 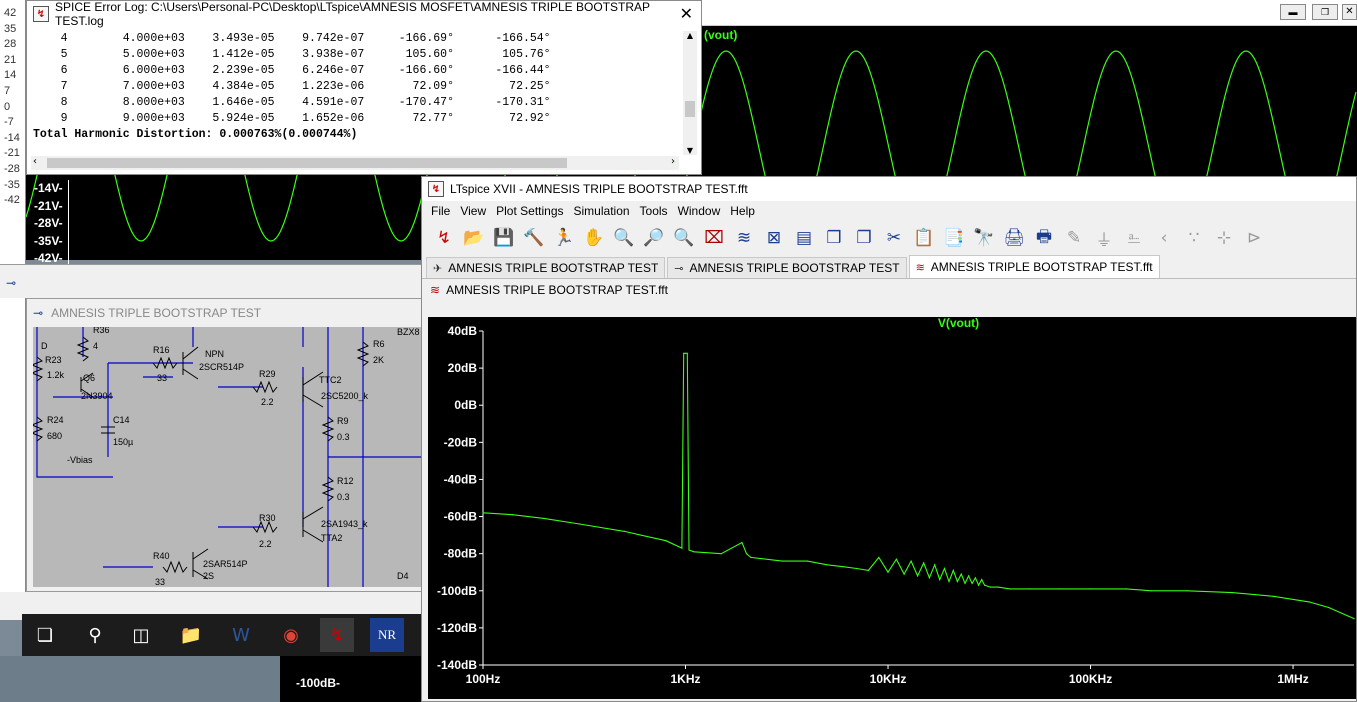 I want to click on sch-r30: R30, so click(x=267, y=518).